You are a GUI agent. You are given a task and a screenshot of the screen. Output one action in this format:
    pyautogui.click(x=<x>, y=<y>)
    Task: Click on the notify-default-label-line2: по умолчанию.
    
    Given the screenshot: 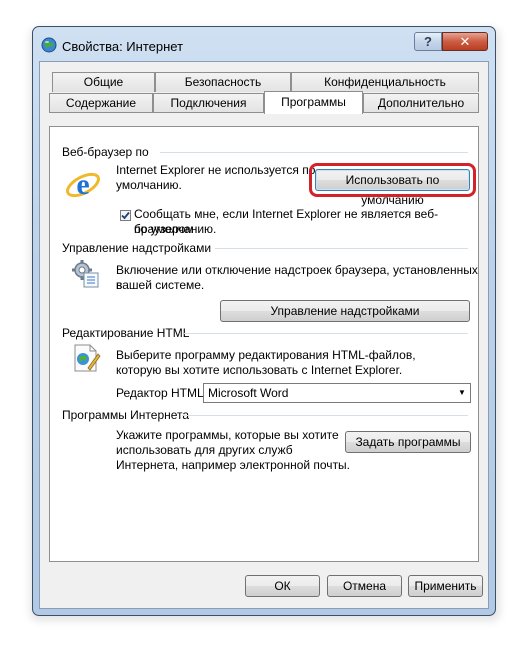 What is the action you would take?
    pyautogui.click(x=175, y=229)
    